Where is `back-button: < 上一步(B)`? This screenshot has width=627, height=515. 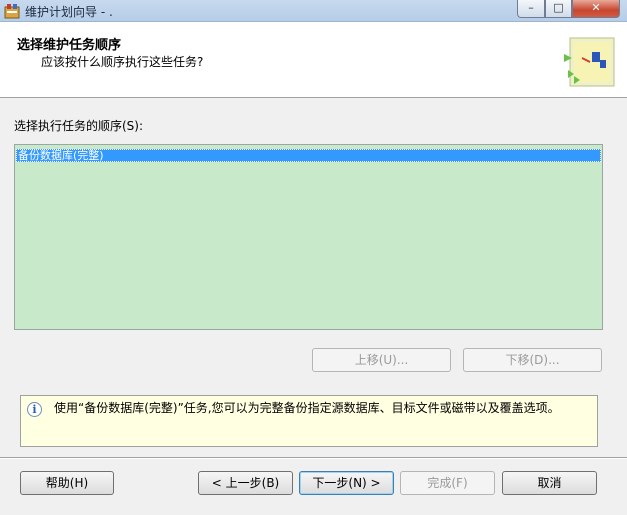
back-button: < 上一步(B) is located at coordinates (245, 483).